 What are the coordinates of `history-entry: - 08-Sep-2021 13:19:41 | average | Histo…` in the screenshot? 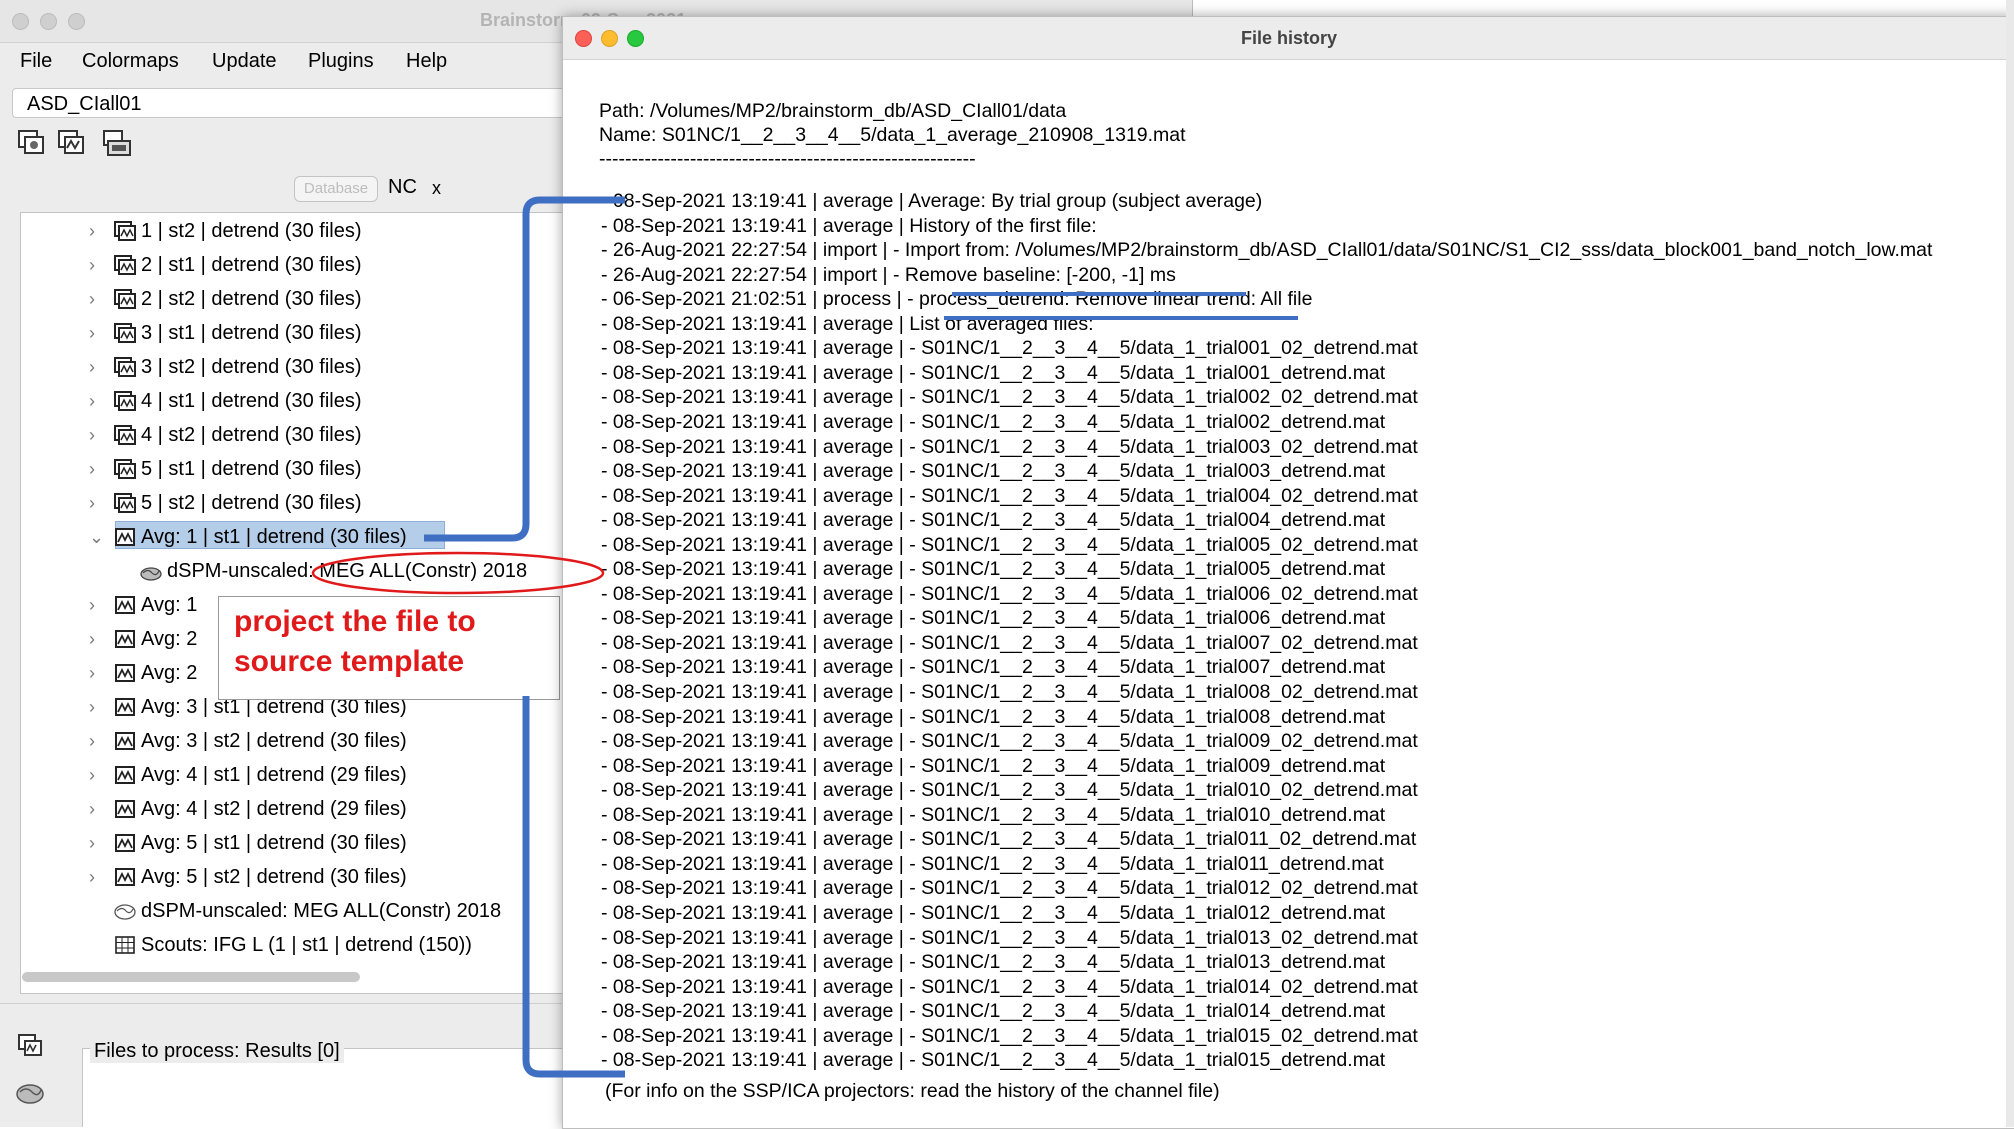 It's located at (849, 225).